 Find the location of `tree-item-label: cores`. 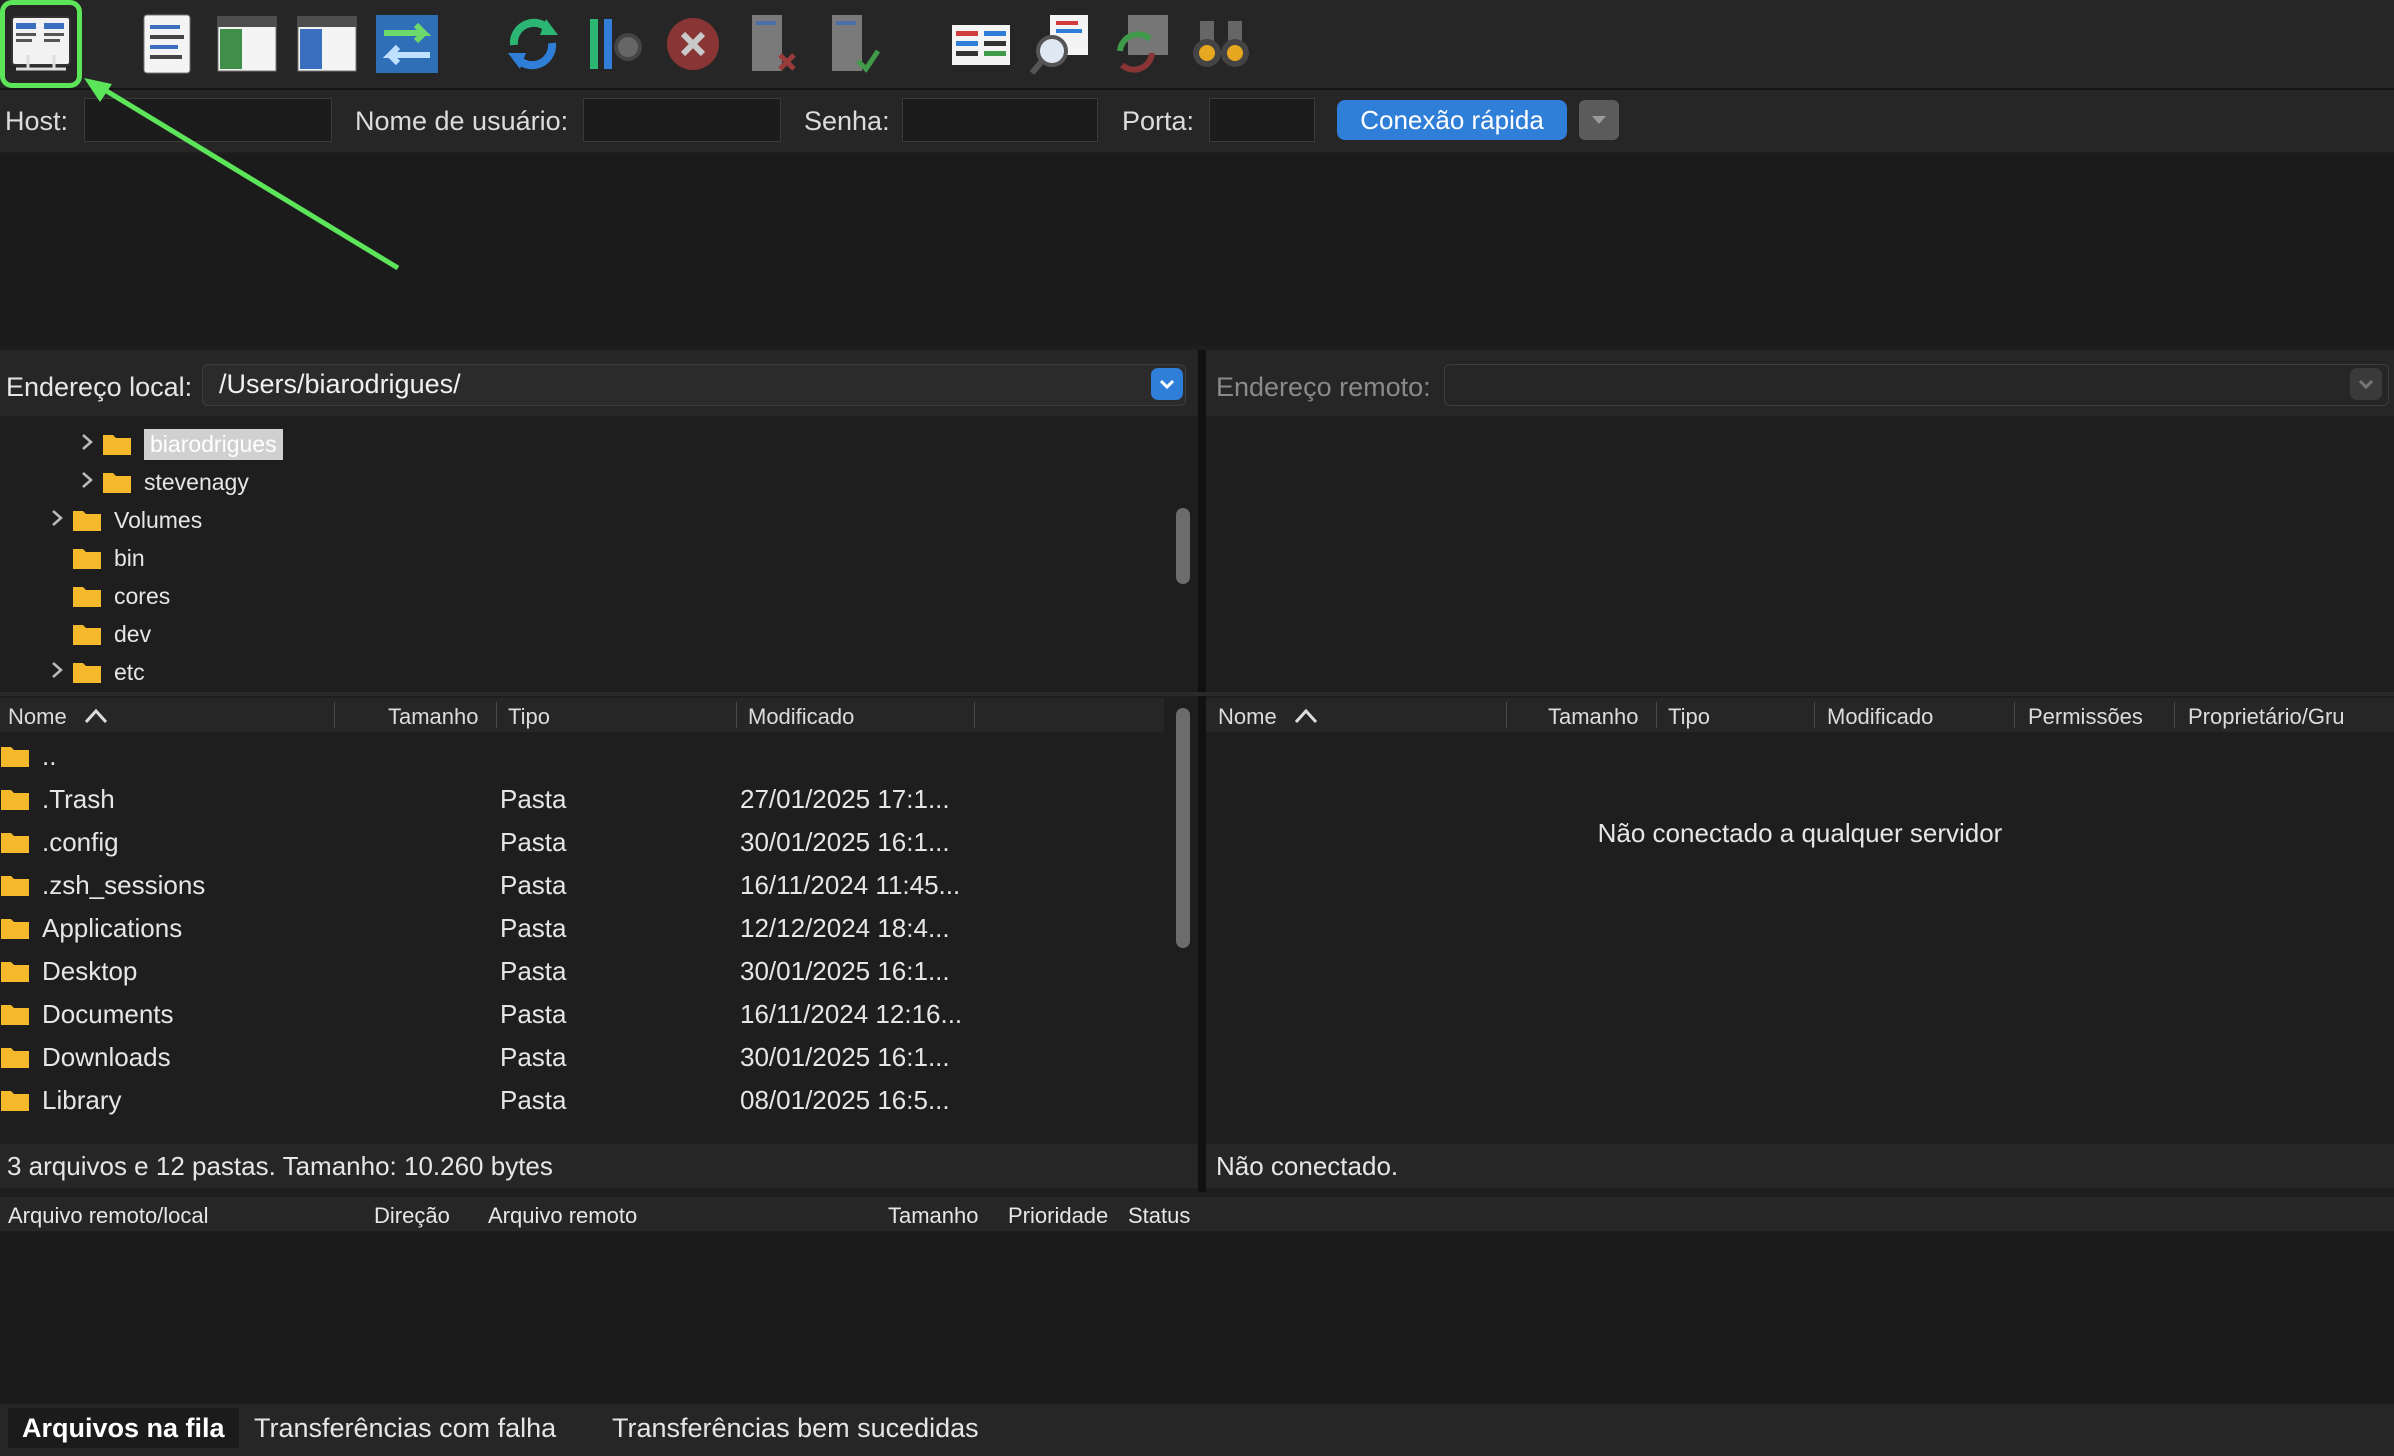

tree-item-label: cores is located at coordinates (142, 595).